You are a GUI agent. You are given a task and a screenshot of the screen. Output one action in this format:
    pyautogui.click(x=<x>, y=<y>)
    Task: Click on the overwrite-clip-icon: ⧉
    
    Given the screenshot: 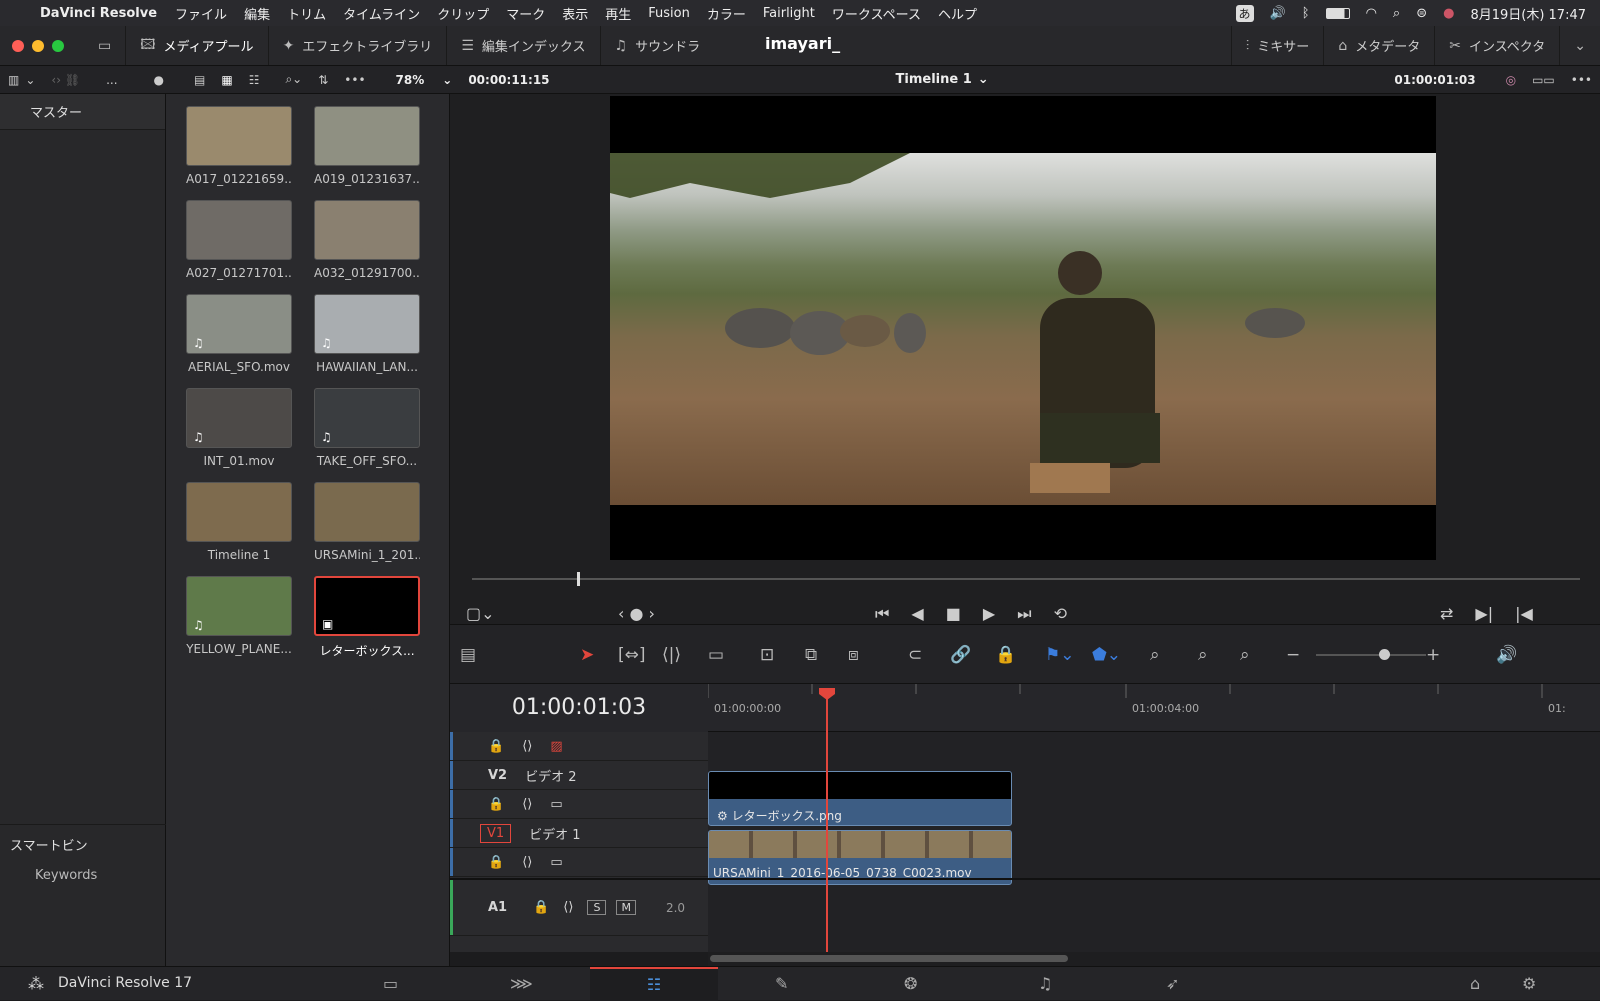 What is the action you would take?
    pyautogui.click(x=811, y=655)
    